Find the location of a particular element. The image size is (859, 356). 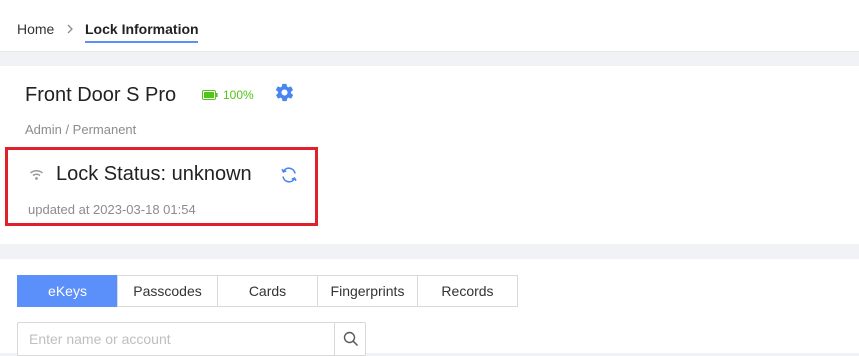

battery-level: 100% is located at coordinates (238, 95).